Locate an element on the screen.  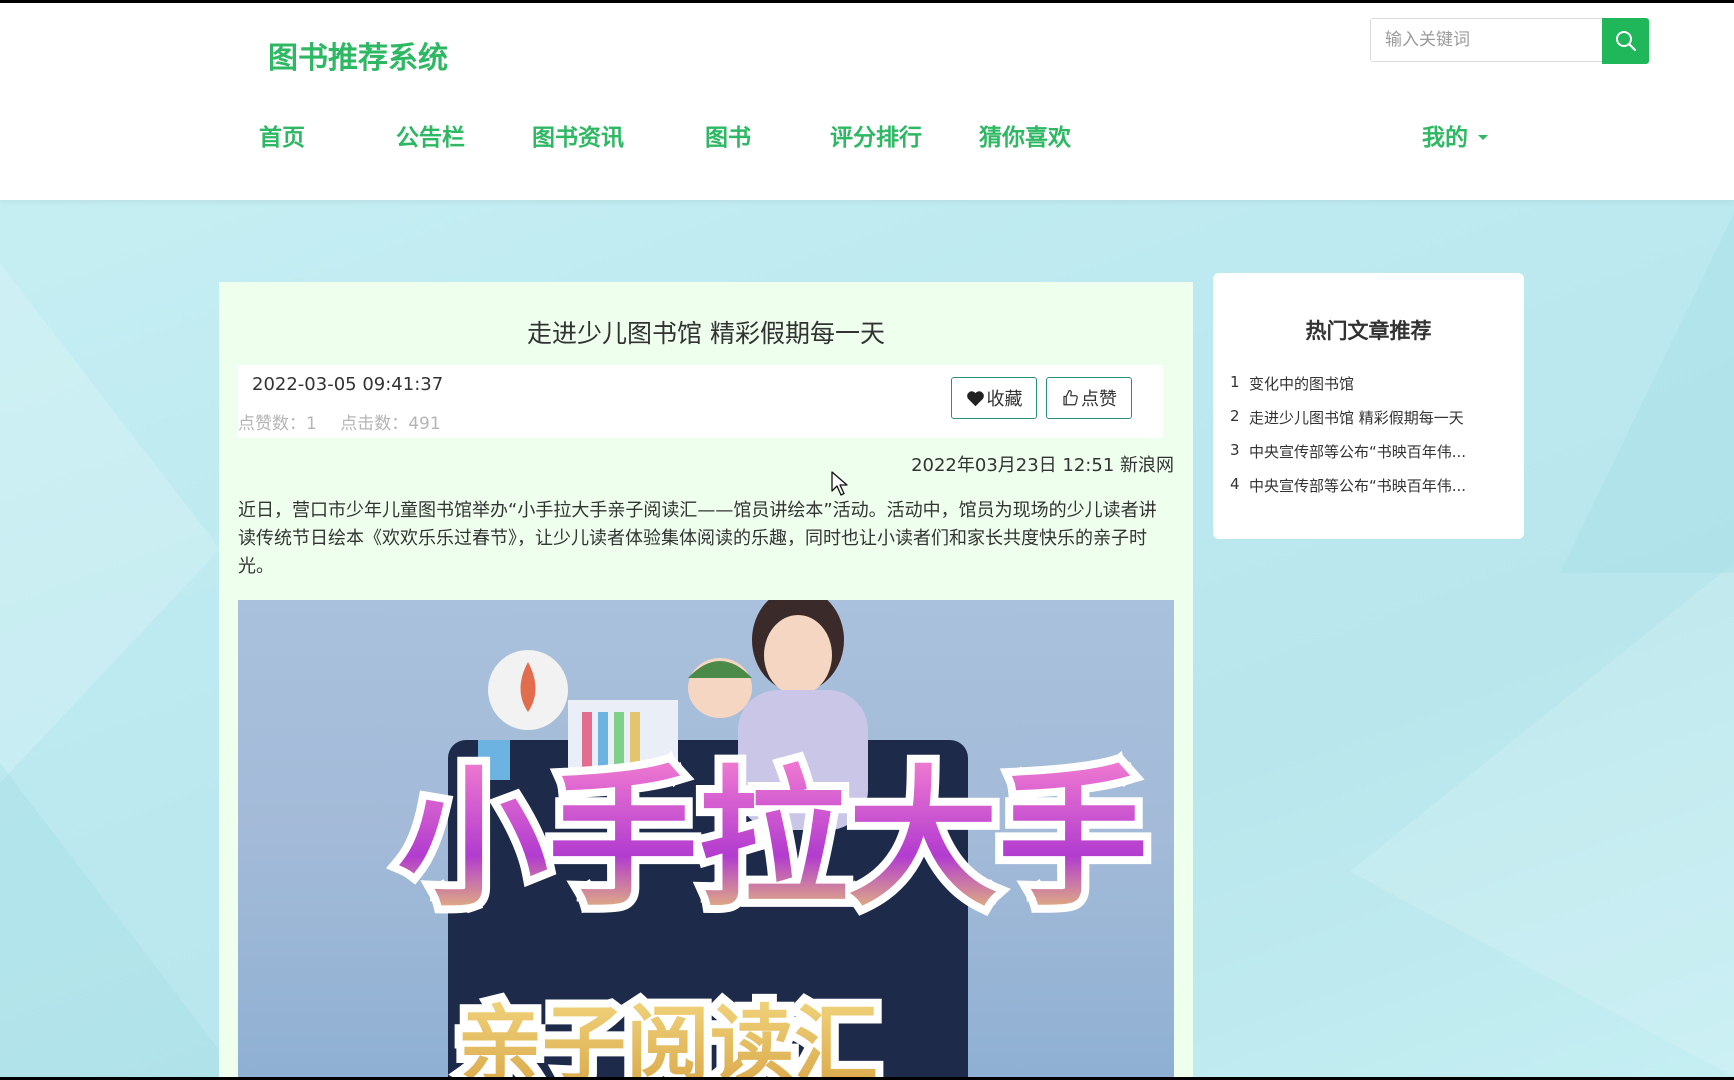
image-title: 小手拉大手 is located at coordinates (773, 840).